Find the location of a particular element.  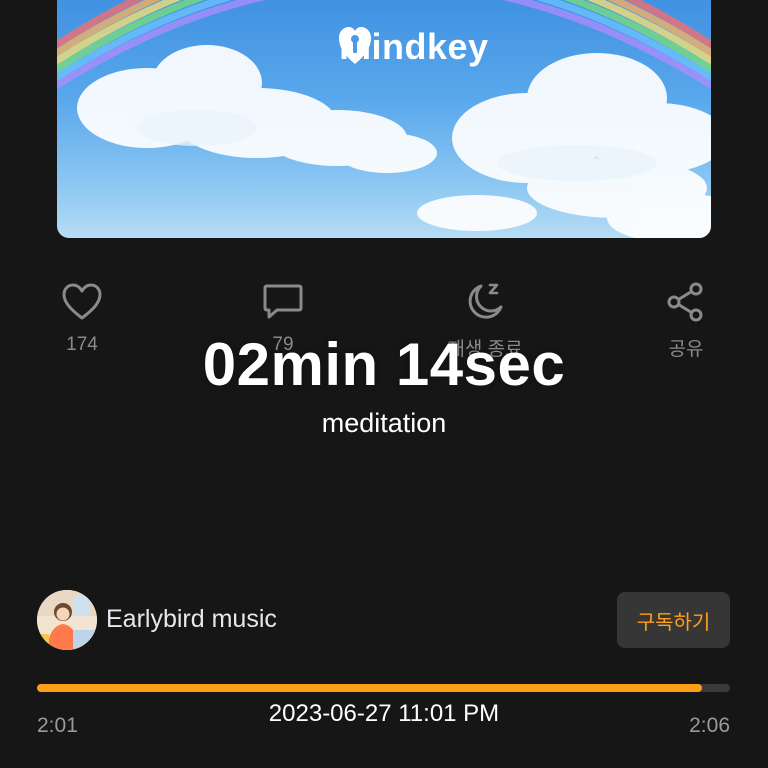

progress-track is located at coordinates (383, 688).